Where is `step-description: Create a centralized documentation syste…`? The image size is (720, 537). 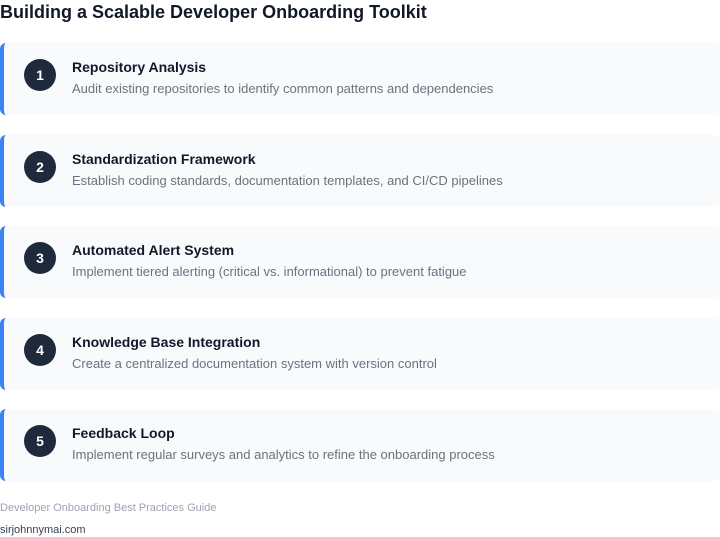 step-description: Create a centralized documentation syste… is located at coordinates (254, 363).